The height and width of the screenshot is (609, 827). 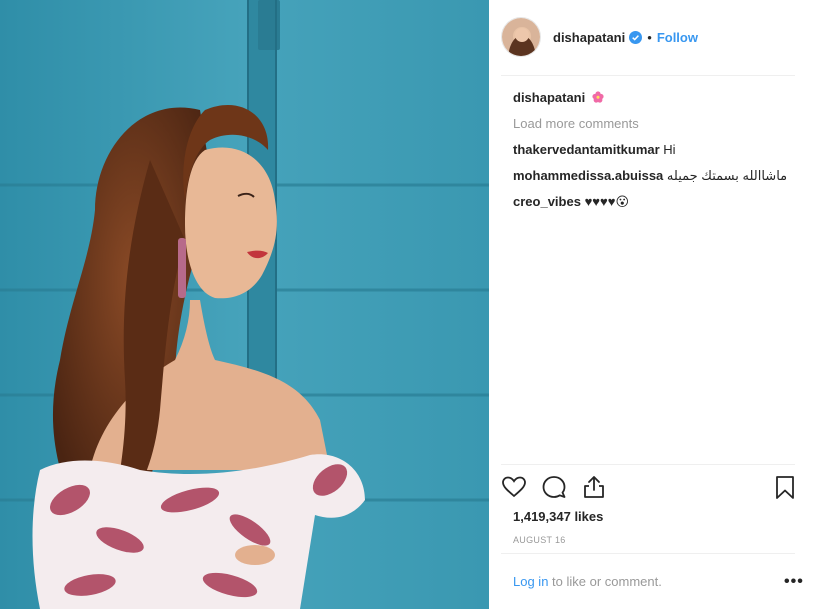 I want to click on load-more-comments-link: Load more comments, so click(x=658, y=124).